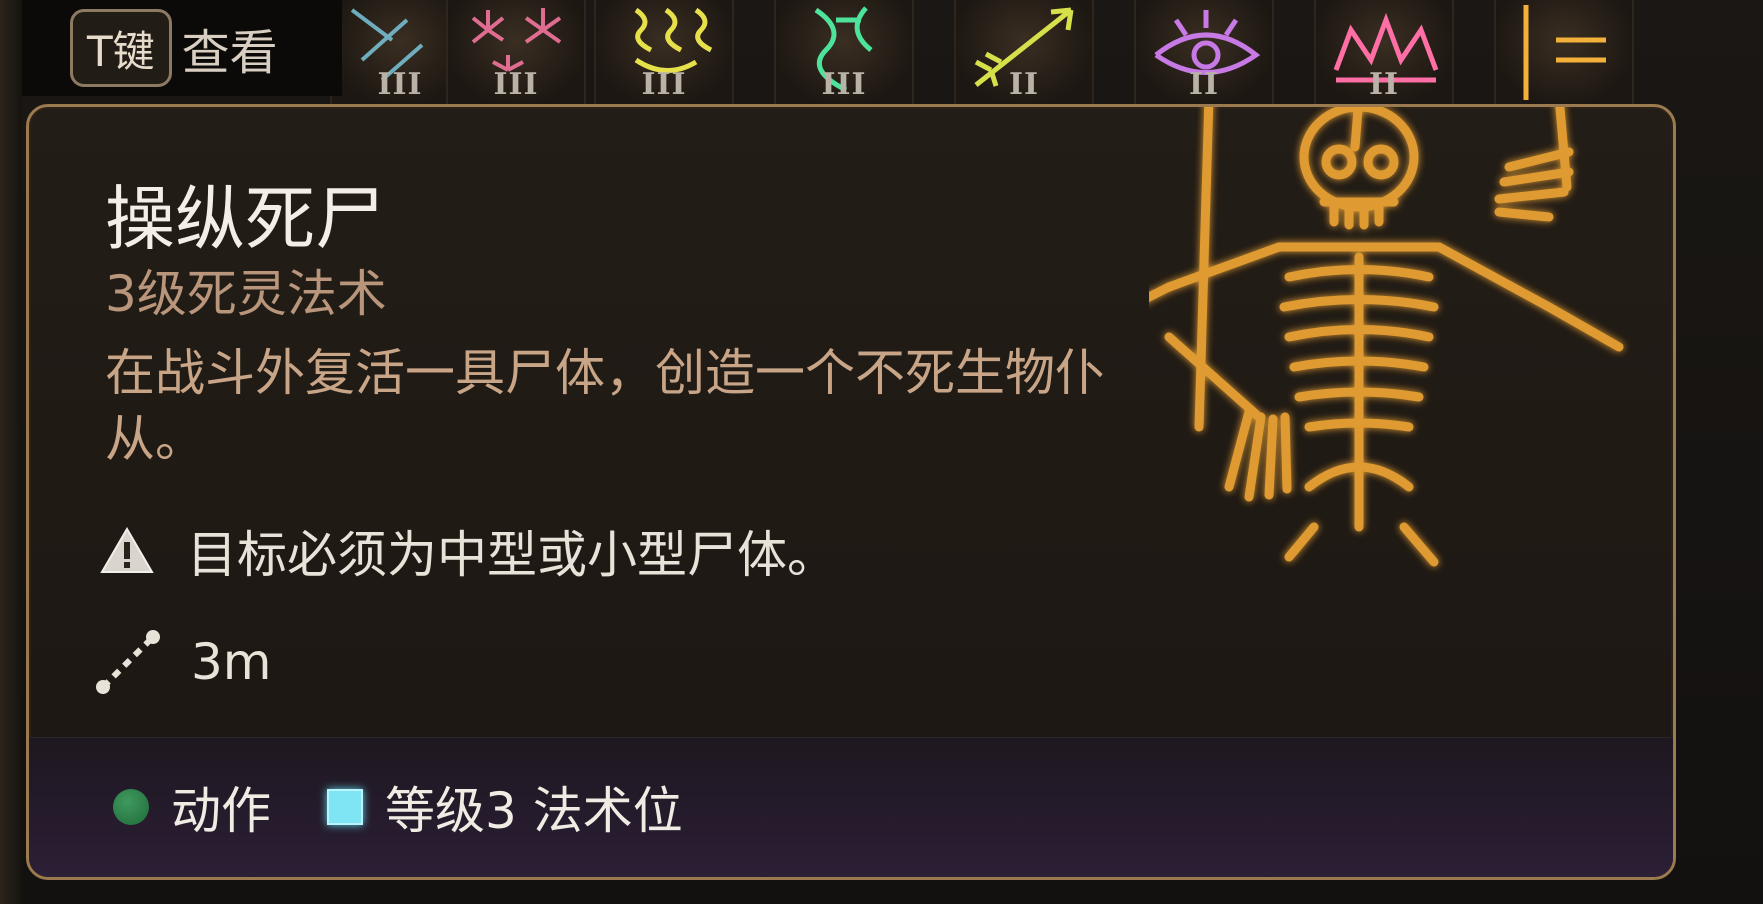 This screenshot has width=1763, height=904. I want to click on action-cost-label: 动作, so click(221, 811).